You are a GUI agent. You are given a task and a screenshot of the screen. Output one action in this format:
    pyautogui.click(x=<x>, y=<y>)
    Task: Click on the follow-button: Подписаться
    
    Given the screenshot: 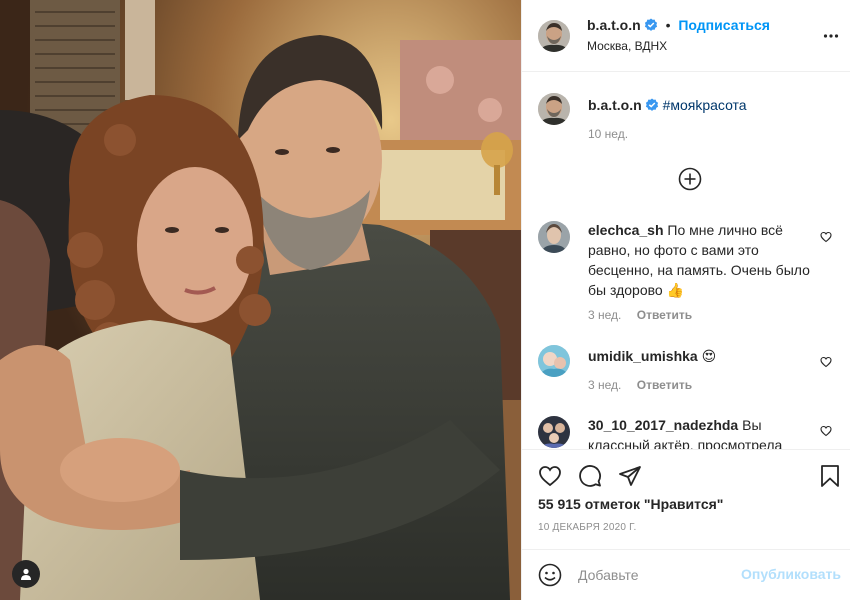 What is the action you would take?
    pyautogui.click(x=724, y=25)
    